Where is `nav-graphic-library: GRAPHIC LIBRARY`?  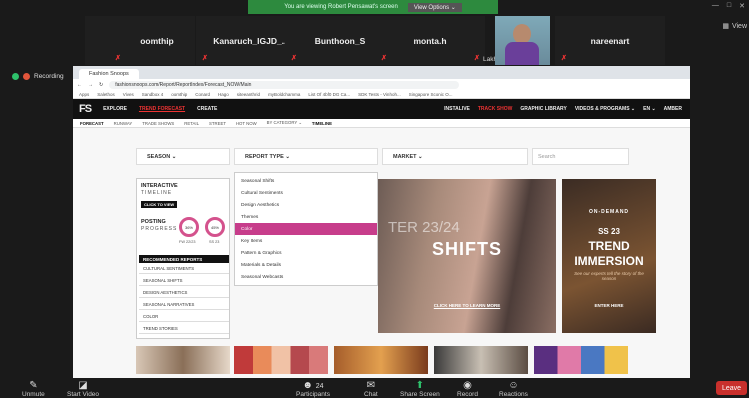 nav-graphic-library: GRAPHIC LIBRARY is located at coordinates (543, 109).